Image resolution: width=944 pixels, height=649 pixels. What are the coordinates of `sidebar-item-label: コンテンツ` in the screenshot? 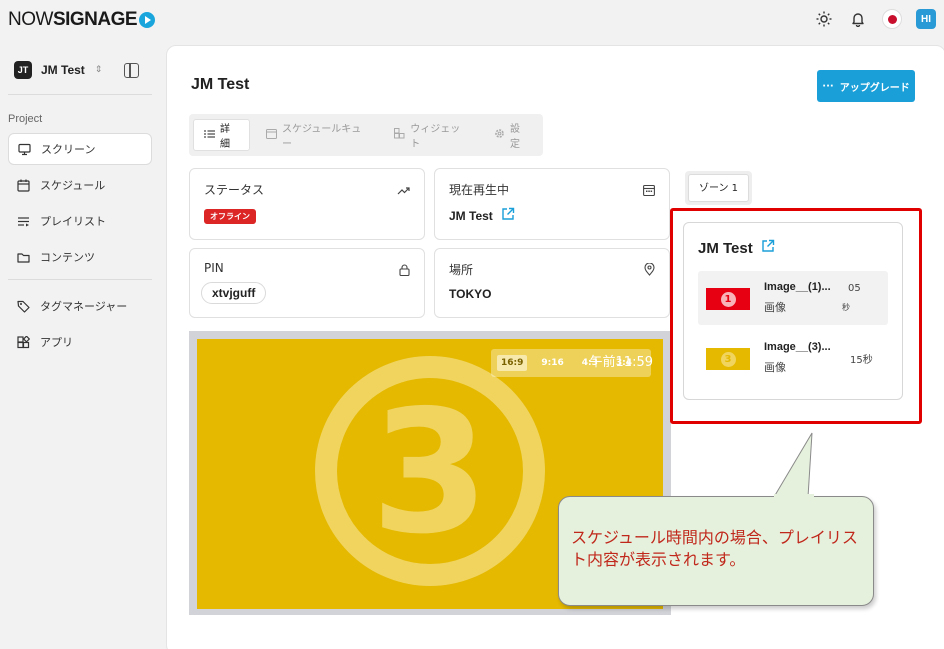 It's located at (67, 257).